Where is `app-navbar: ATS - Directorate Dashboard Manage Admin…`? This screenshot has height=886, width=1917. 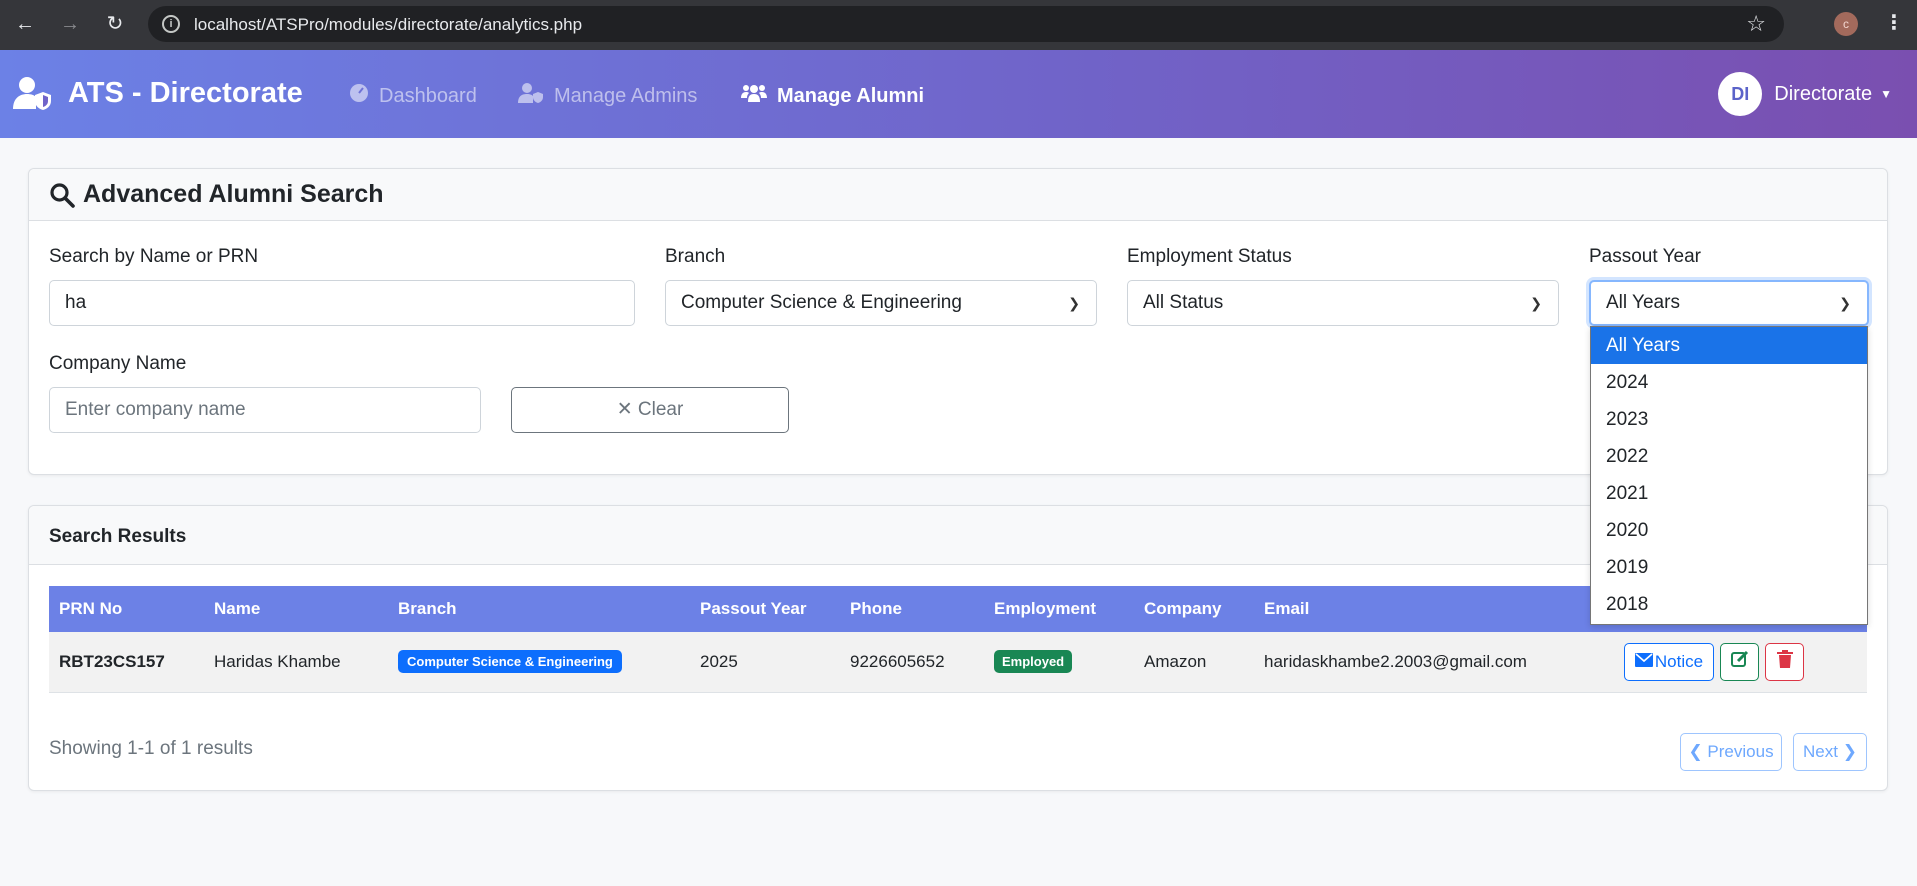 app-navbar: ATS - Directorate Dashboard Manage Admin… is located at coordinates (958, 94).